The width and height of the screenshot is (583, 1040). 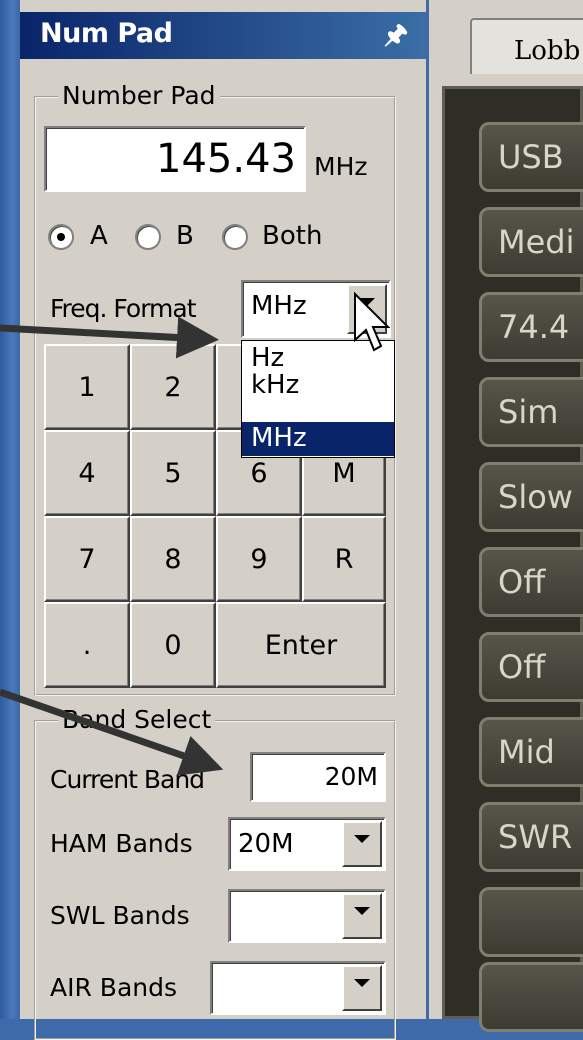 What do you see at coordinates (109, 337) in the screenshot?
I see `arrow-to-freq-format` at bounding box center [109, 337].